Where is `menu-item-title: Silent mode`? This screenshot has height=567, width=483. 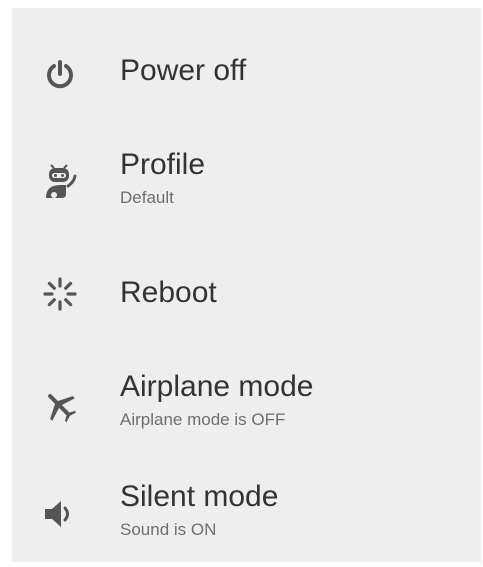
menu-item-title: Silent mode is located at coordinates (199, 496).